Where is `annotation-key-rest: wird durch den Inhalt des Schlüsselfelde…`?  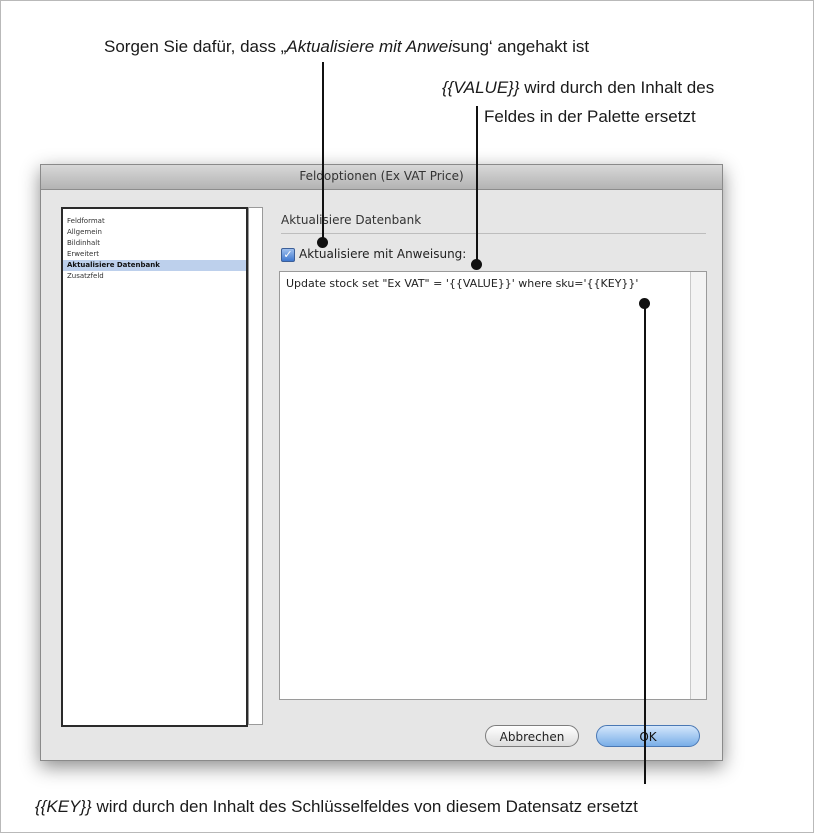
annotation-key-rest: wird durch den Inhalt des Schlüsselfelde… is located at coordinates (364, 806).